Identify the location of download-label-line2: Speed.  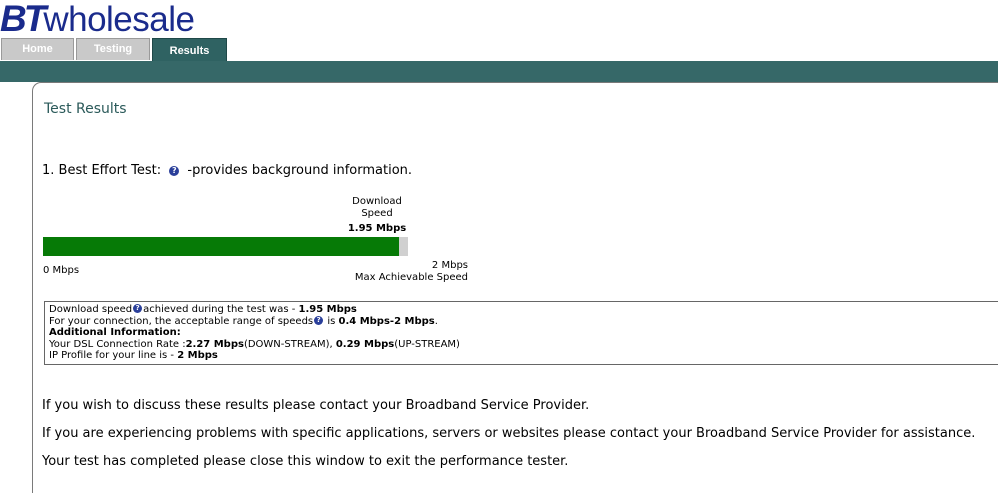
(377, 213).